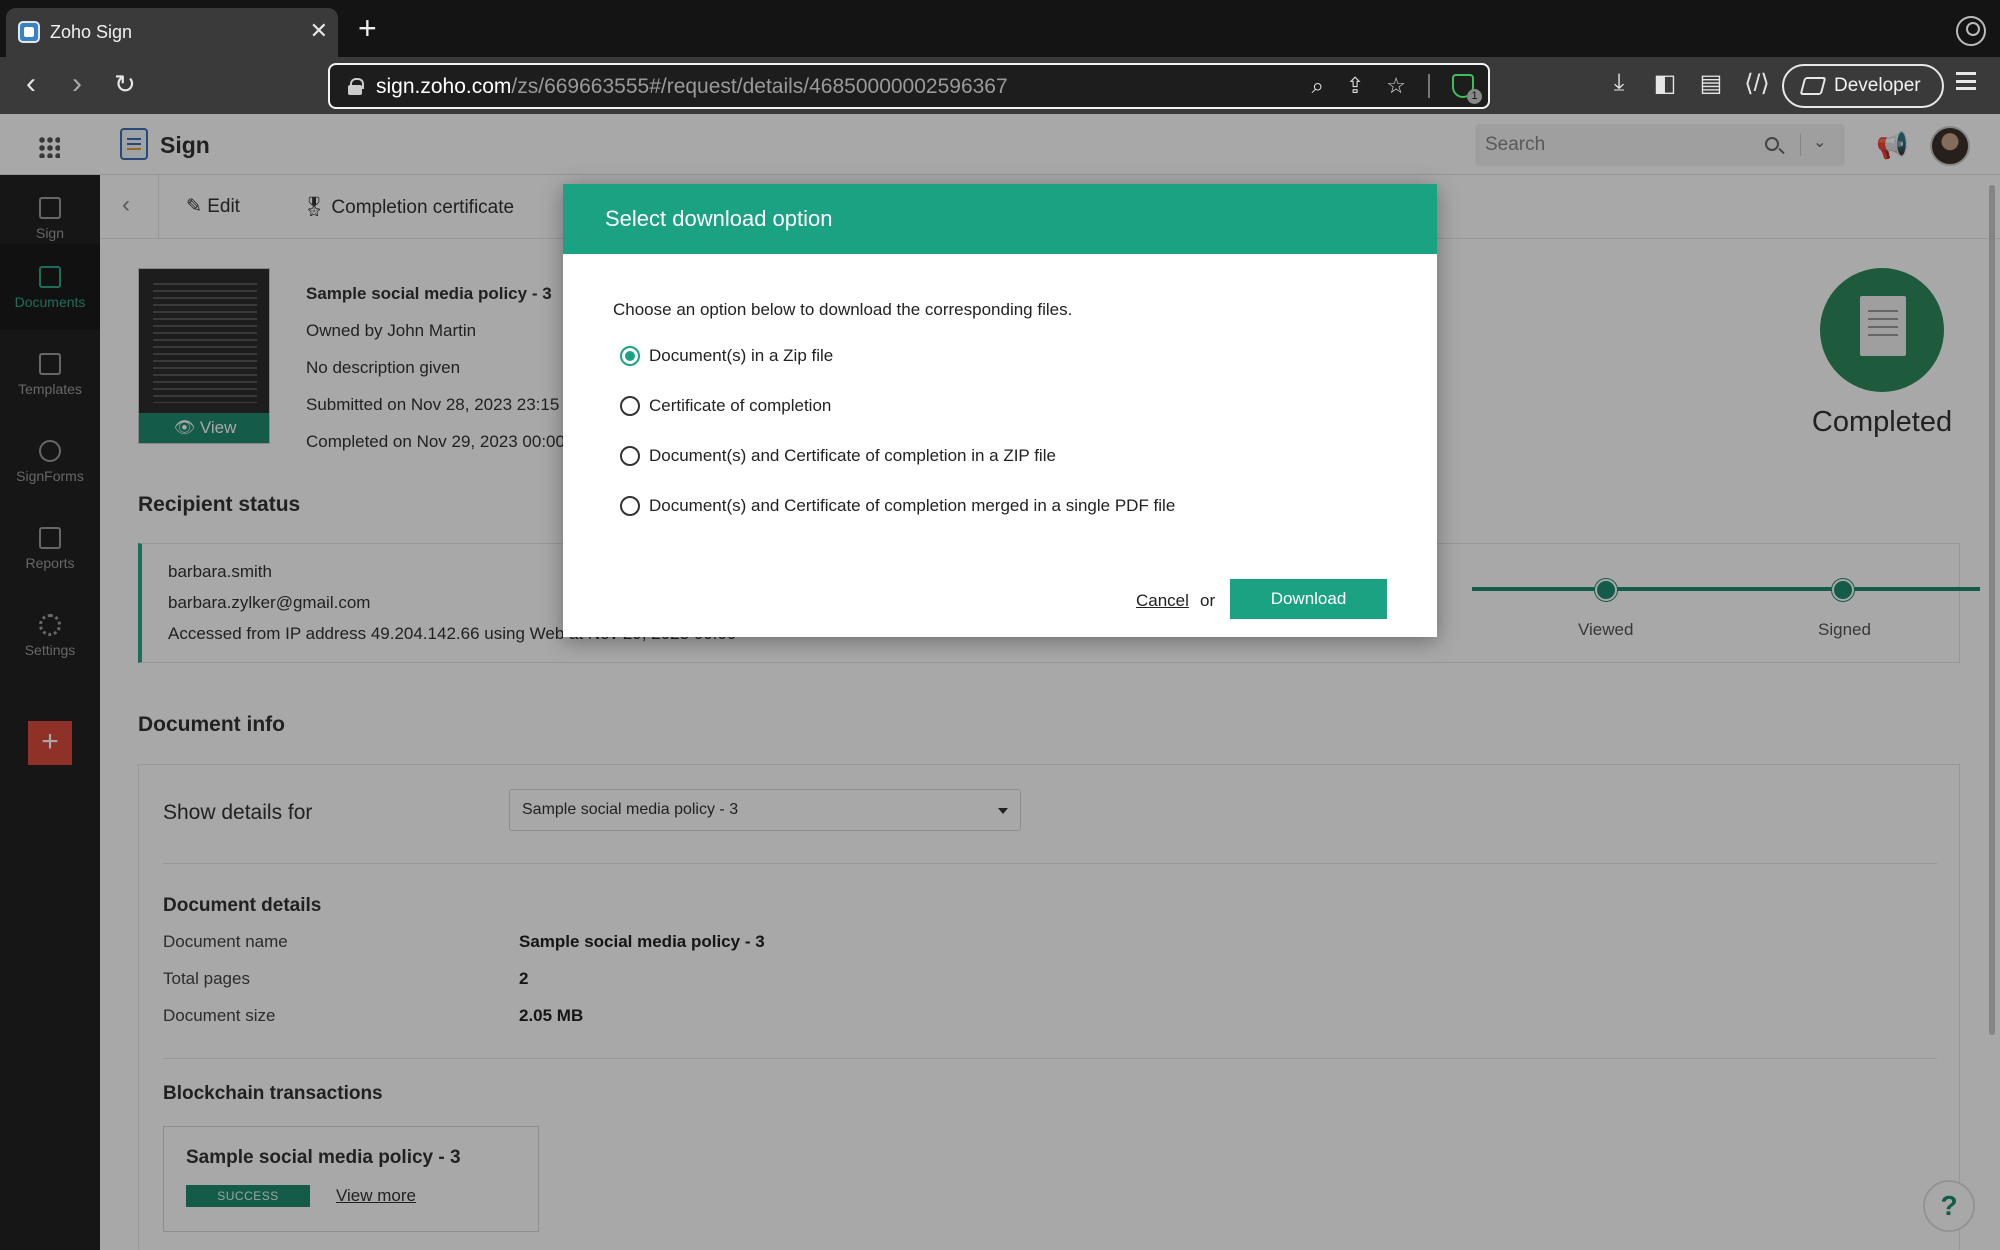 This screenshot has height=1250, width=2000. What do you see at coordinates (91, 32) in the screenshot?
I see `tab-title: Zoho Sign` at bounding box center [91, 32].